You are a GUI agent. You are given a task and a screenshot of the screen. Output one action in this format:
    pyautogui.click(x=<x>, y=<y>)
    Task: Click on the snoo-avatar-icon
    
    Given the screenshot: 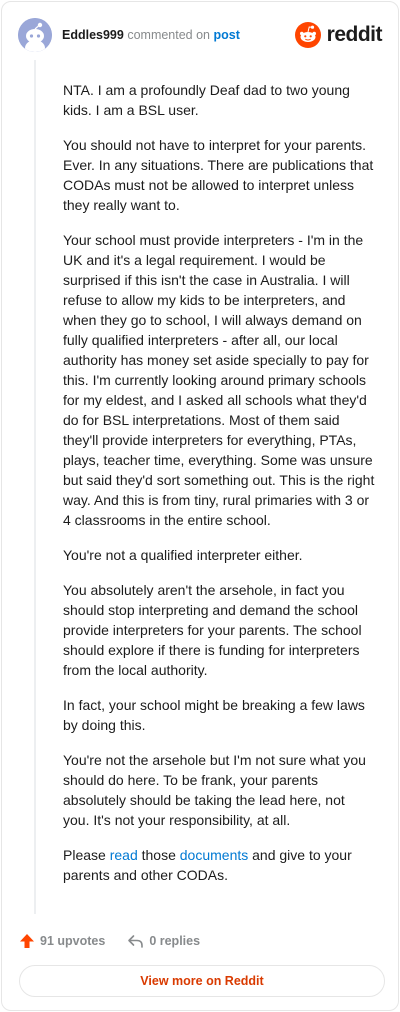 What is the action you would take?
    pyautogui.click(x=35, y=35)
    